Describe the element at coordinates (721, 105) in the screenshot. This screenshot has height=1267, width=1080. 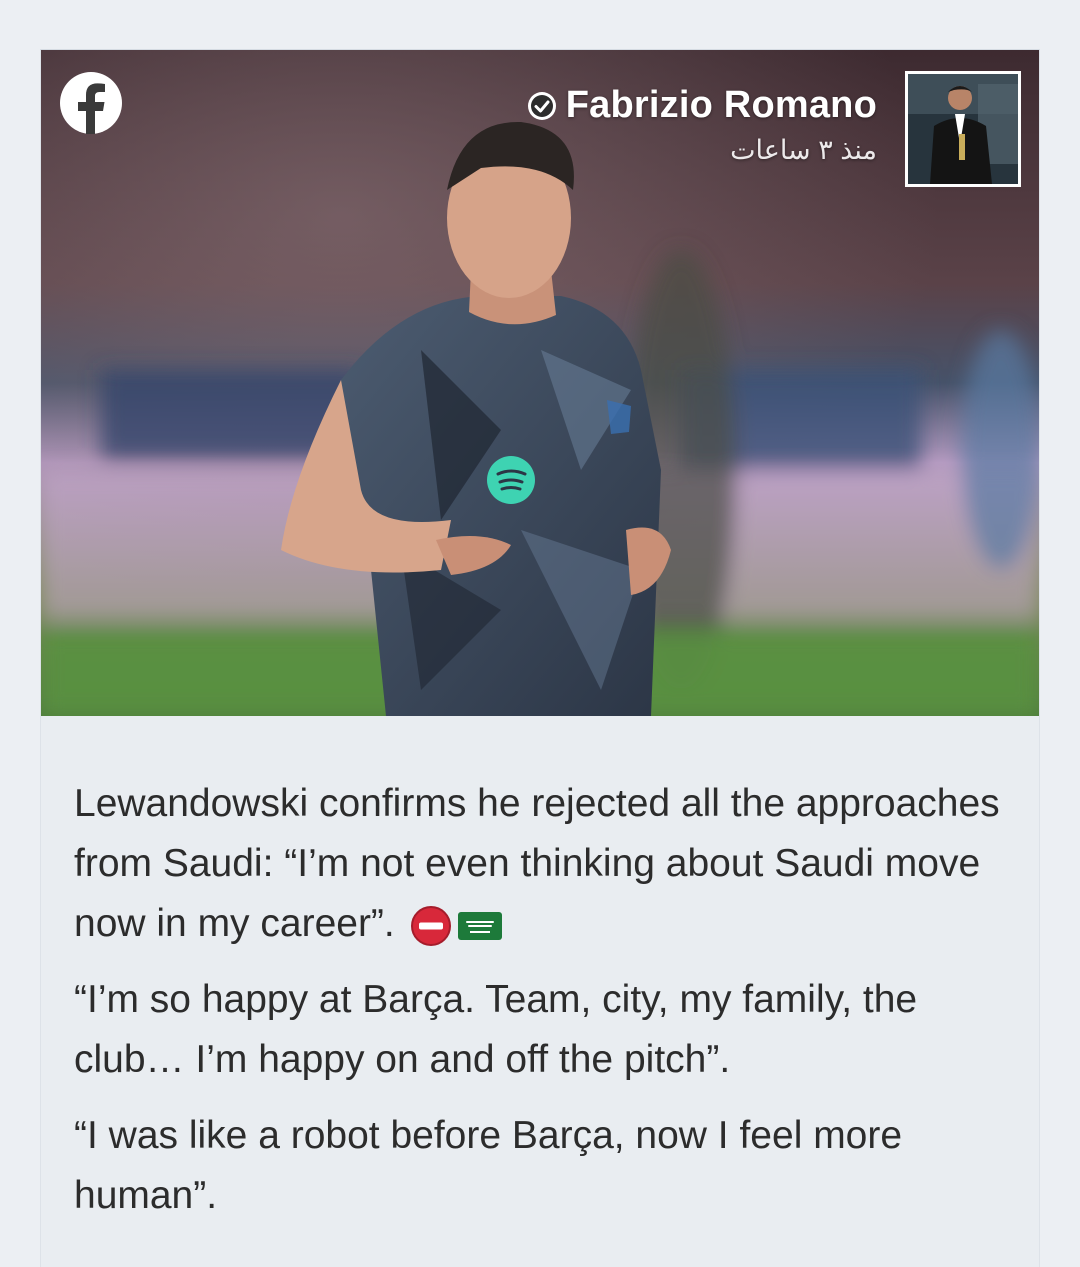
I see `author-name: Fabrizio Romano` at that location.